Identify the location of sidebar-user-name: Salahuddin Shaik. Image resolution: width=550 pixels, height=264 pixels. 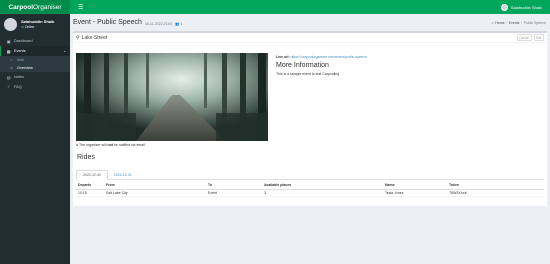
(38, 21).